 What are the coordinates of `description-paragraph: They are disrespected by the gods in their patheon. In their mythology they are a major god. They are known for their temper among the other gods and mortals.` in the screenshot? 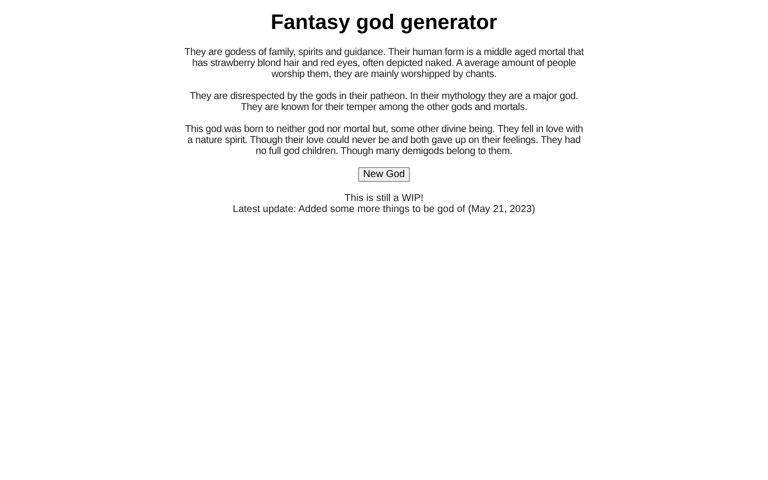 It's located at (384, 102).